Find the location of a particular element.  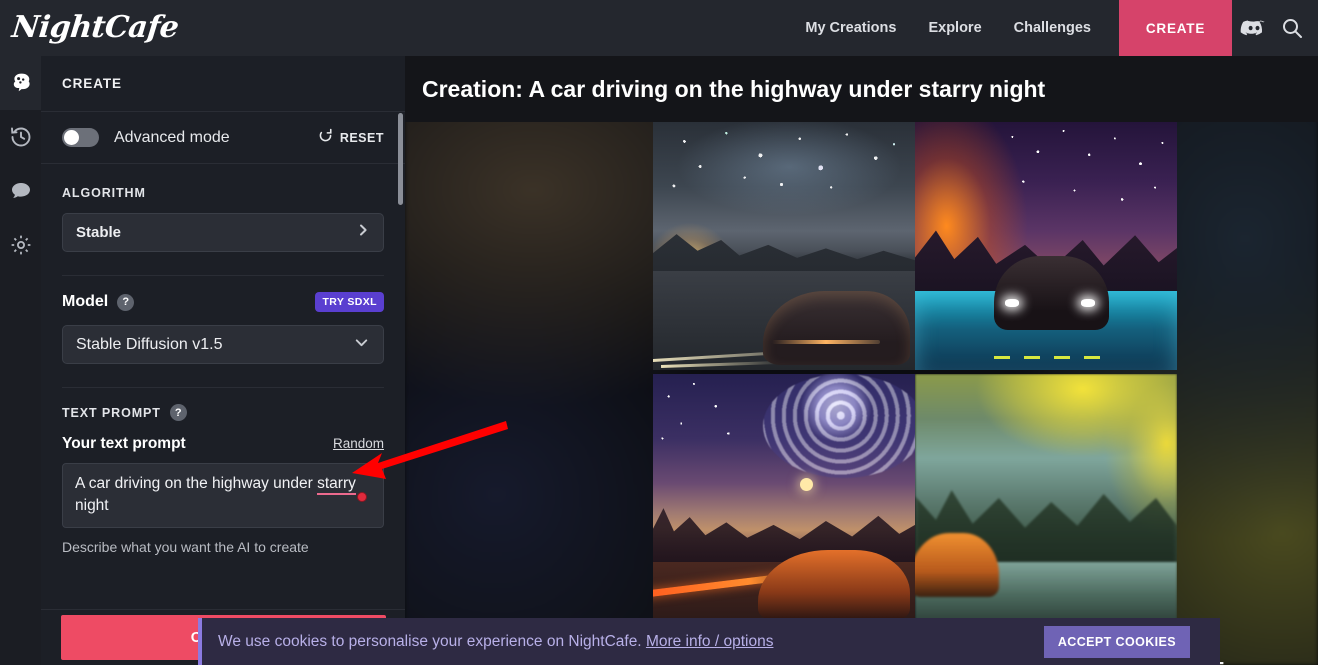

algorithm-select: Stable is located at coordinates (223, 232).